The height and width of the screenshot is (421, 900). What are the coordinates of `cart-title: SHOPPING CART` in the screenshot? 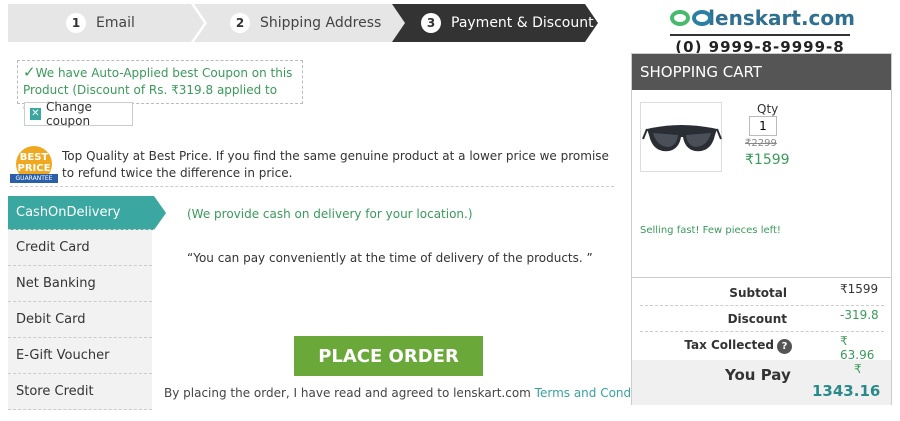 It's located at (761, 72).